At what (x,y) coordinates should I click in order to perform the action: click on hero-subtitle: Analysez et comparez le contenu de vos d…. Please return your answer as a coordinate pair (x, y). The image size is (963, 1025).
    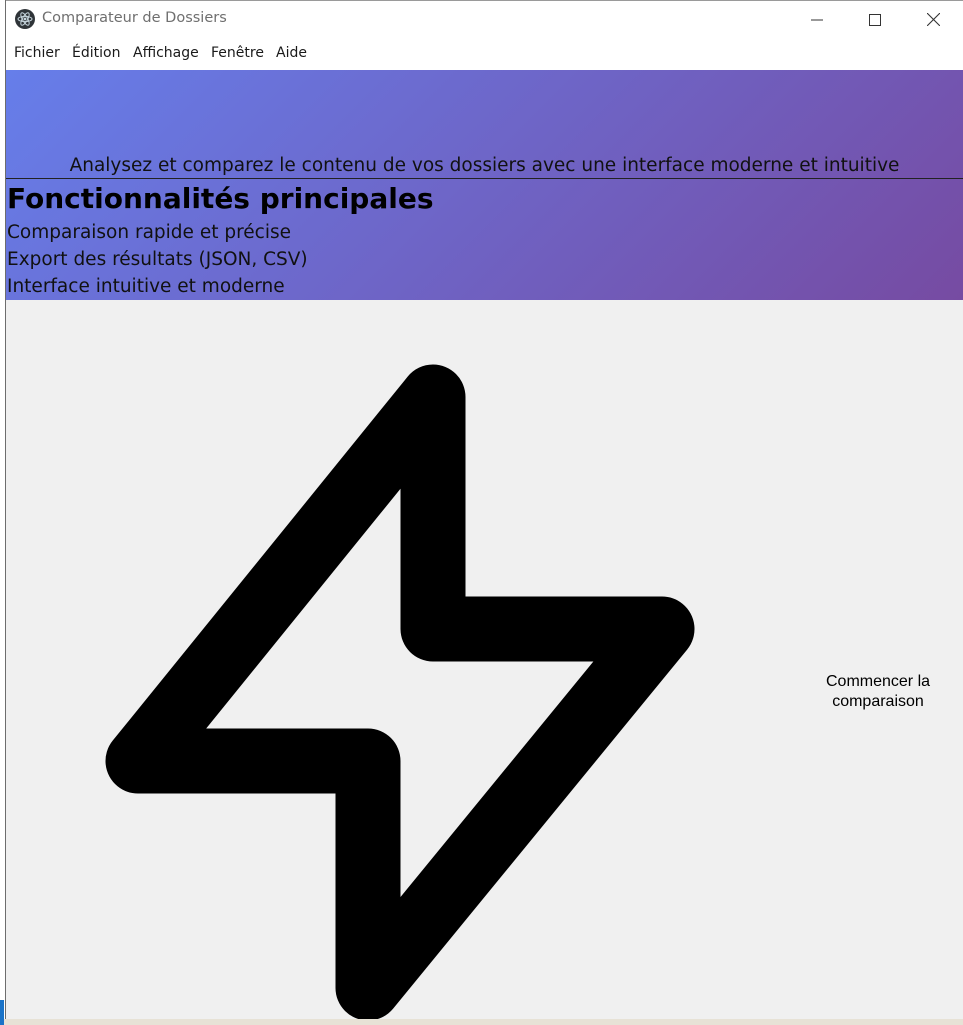
    Looking at the image, I should click on (484, 165).